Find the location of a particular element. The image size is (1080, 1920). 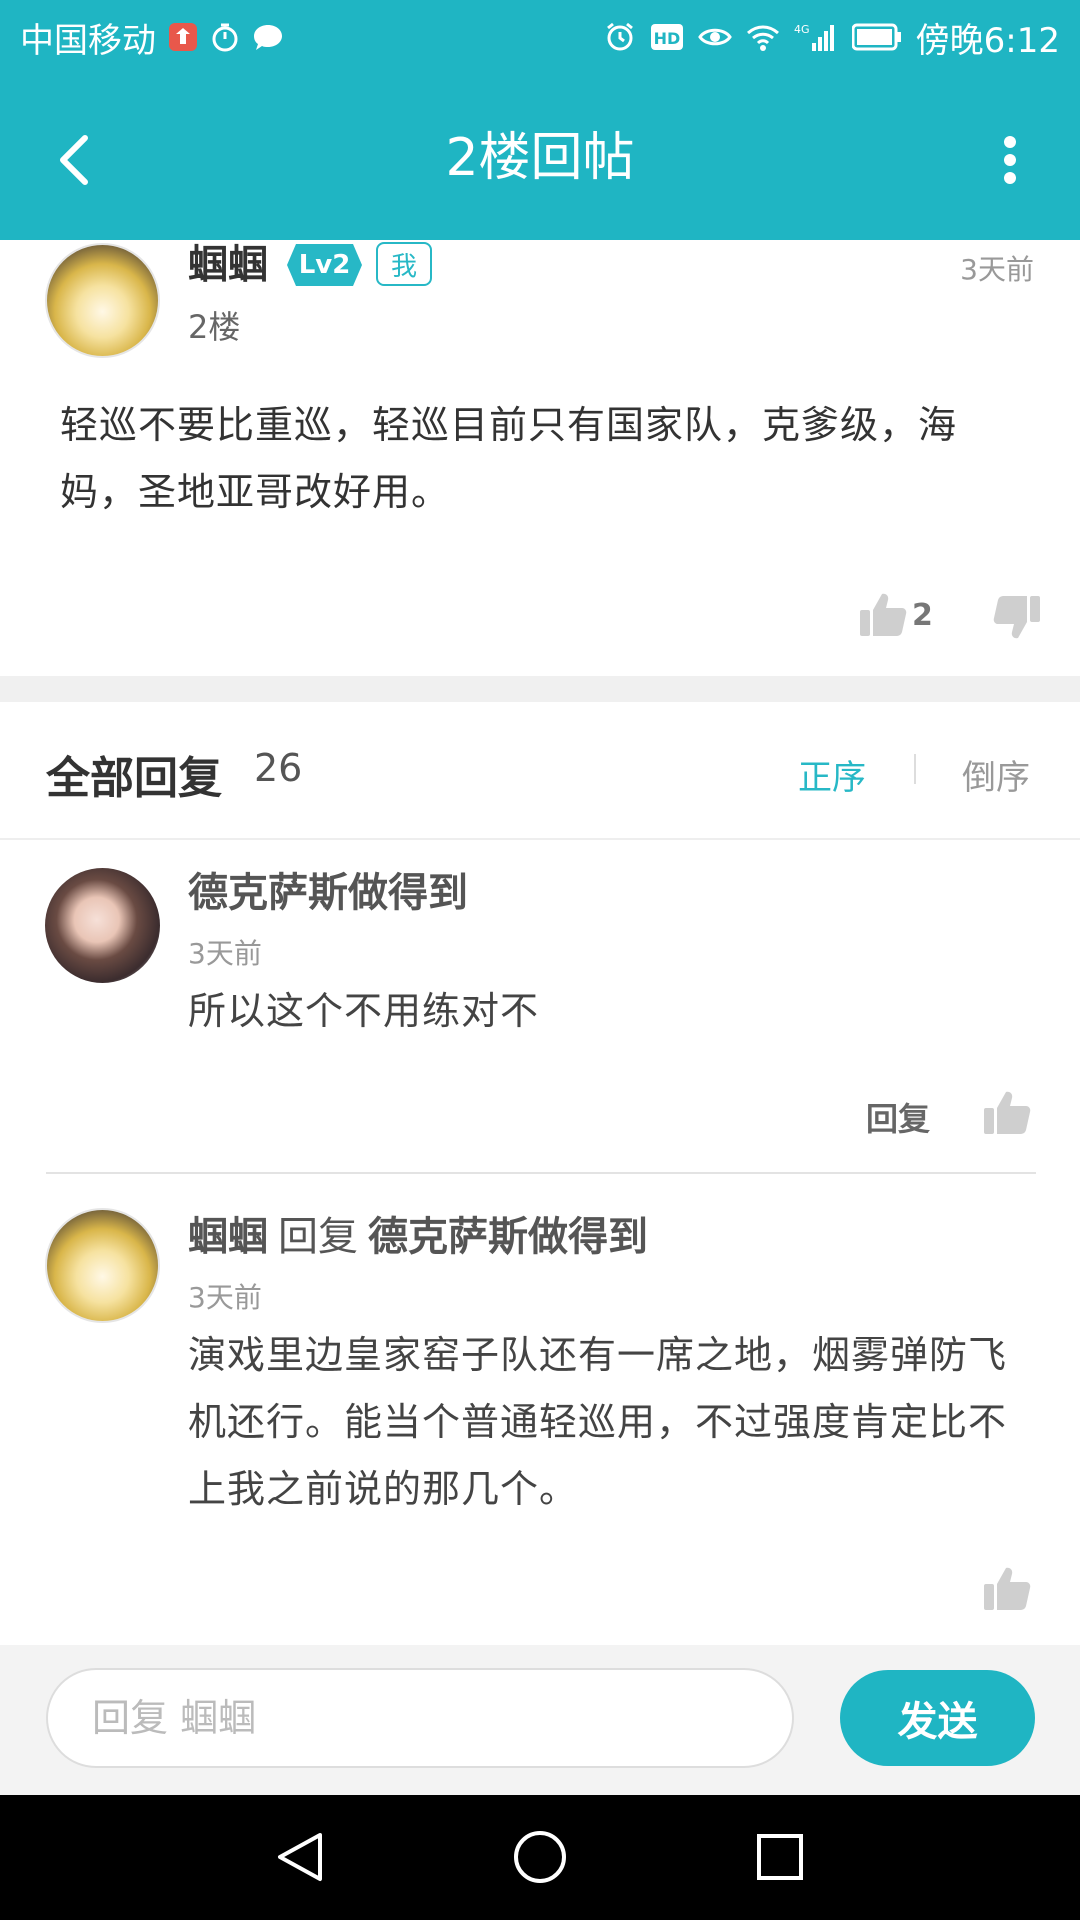

circle-home-icon is located at coordinates (540, 1857).